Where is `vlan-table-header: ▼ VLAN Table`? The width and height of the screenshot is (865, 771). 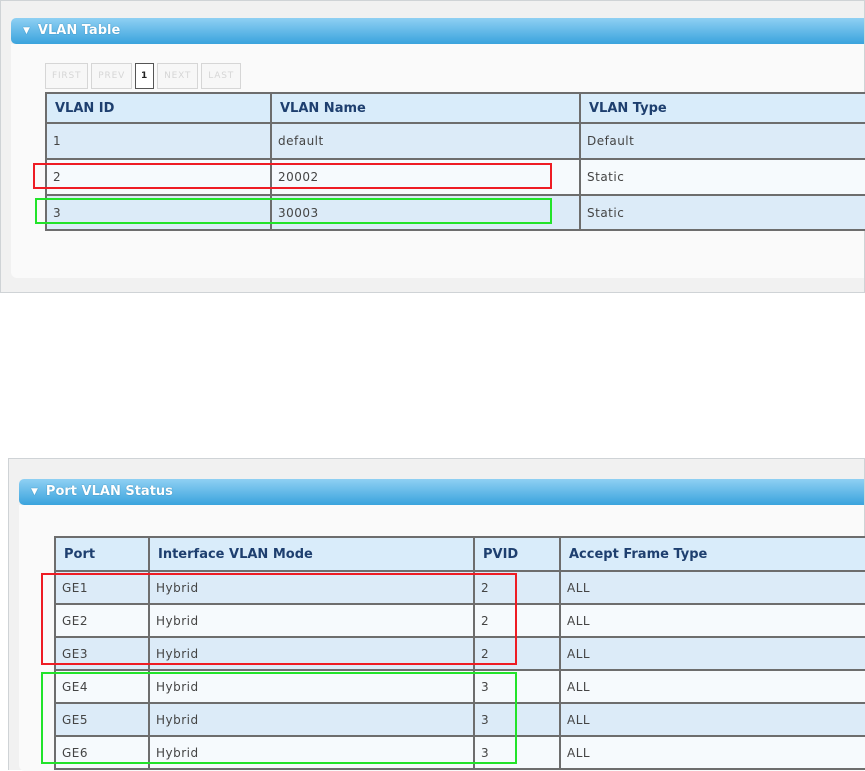 vlan-table-header: ▼ VLAN Table is located at coordinates (437, 31).